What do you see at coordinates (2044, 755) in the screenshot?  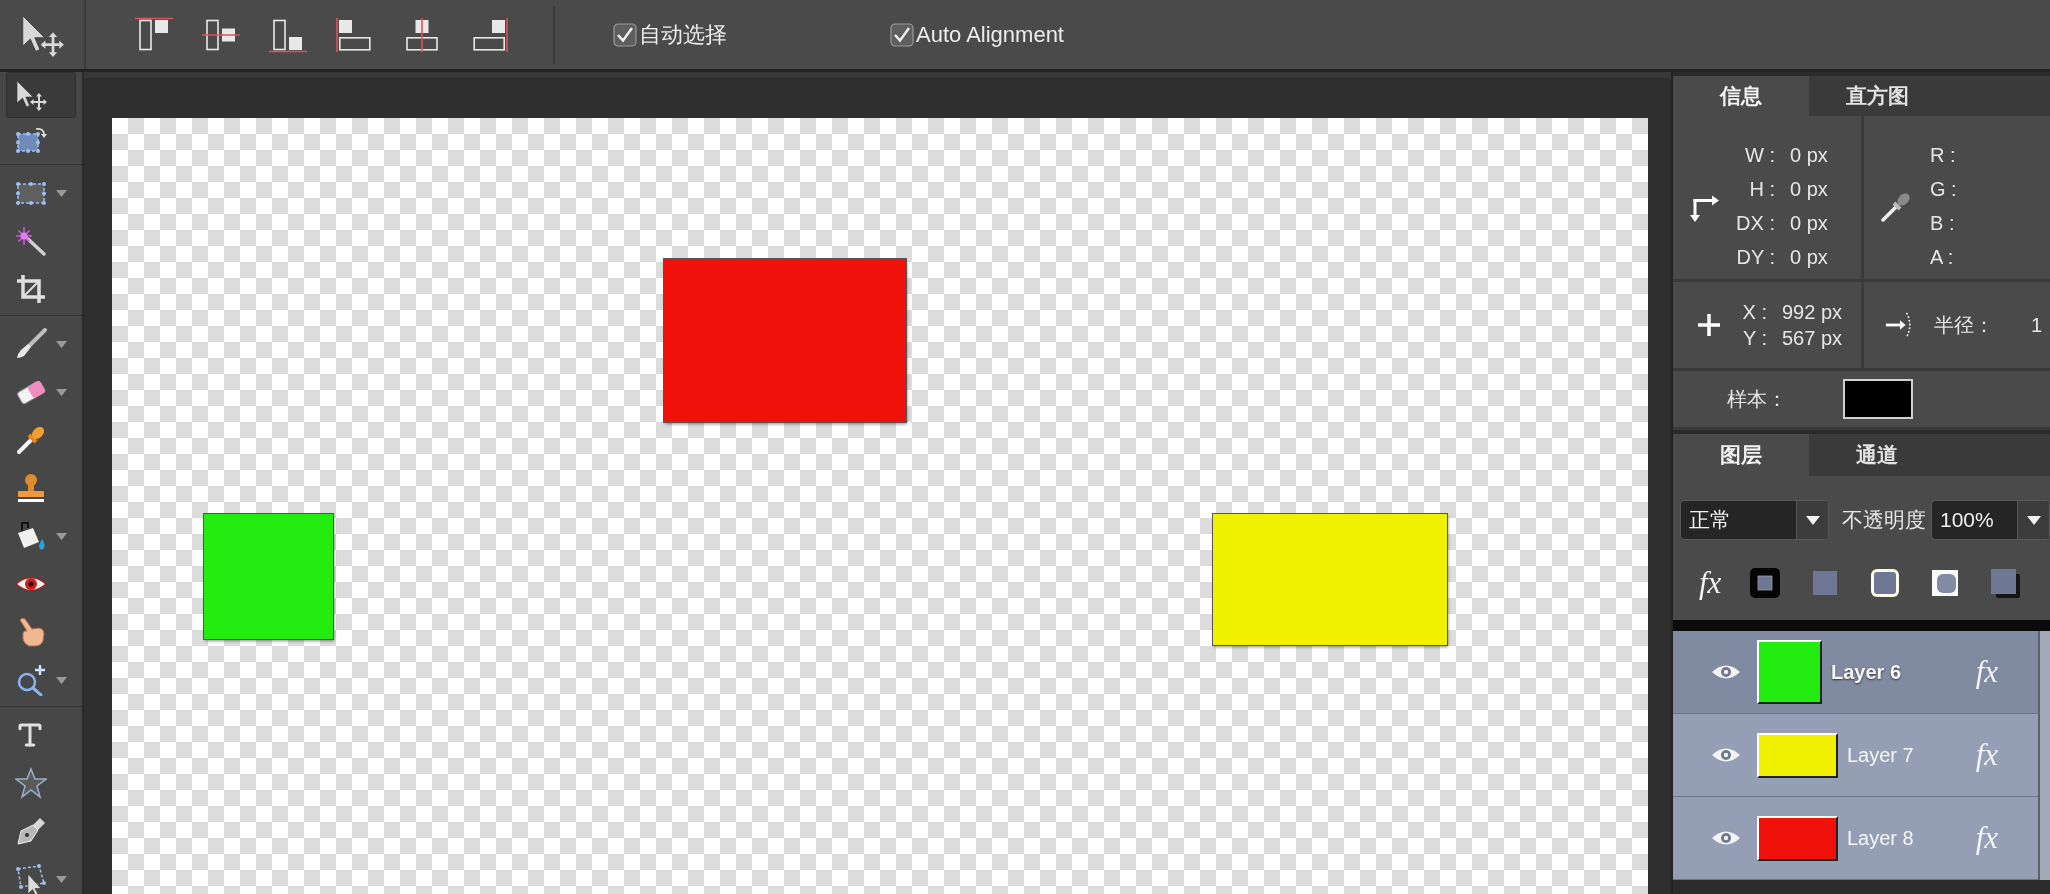 I see `scrollbar` at bounding box center [2044, 755].